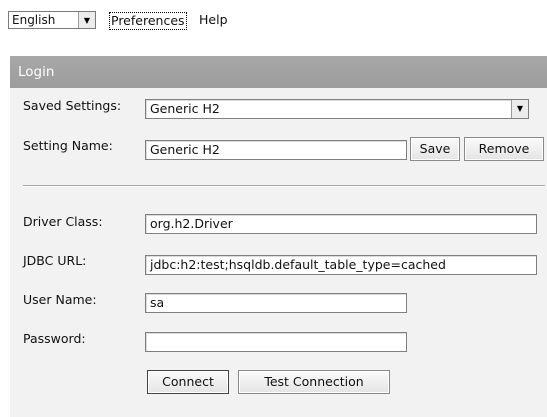 This screenshot has width=547, height=417. I want to click on test-connection-button: Test Connection, so click(314, 382).